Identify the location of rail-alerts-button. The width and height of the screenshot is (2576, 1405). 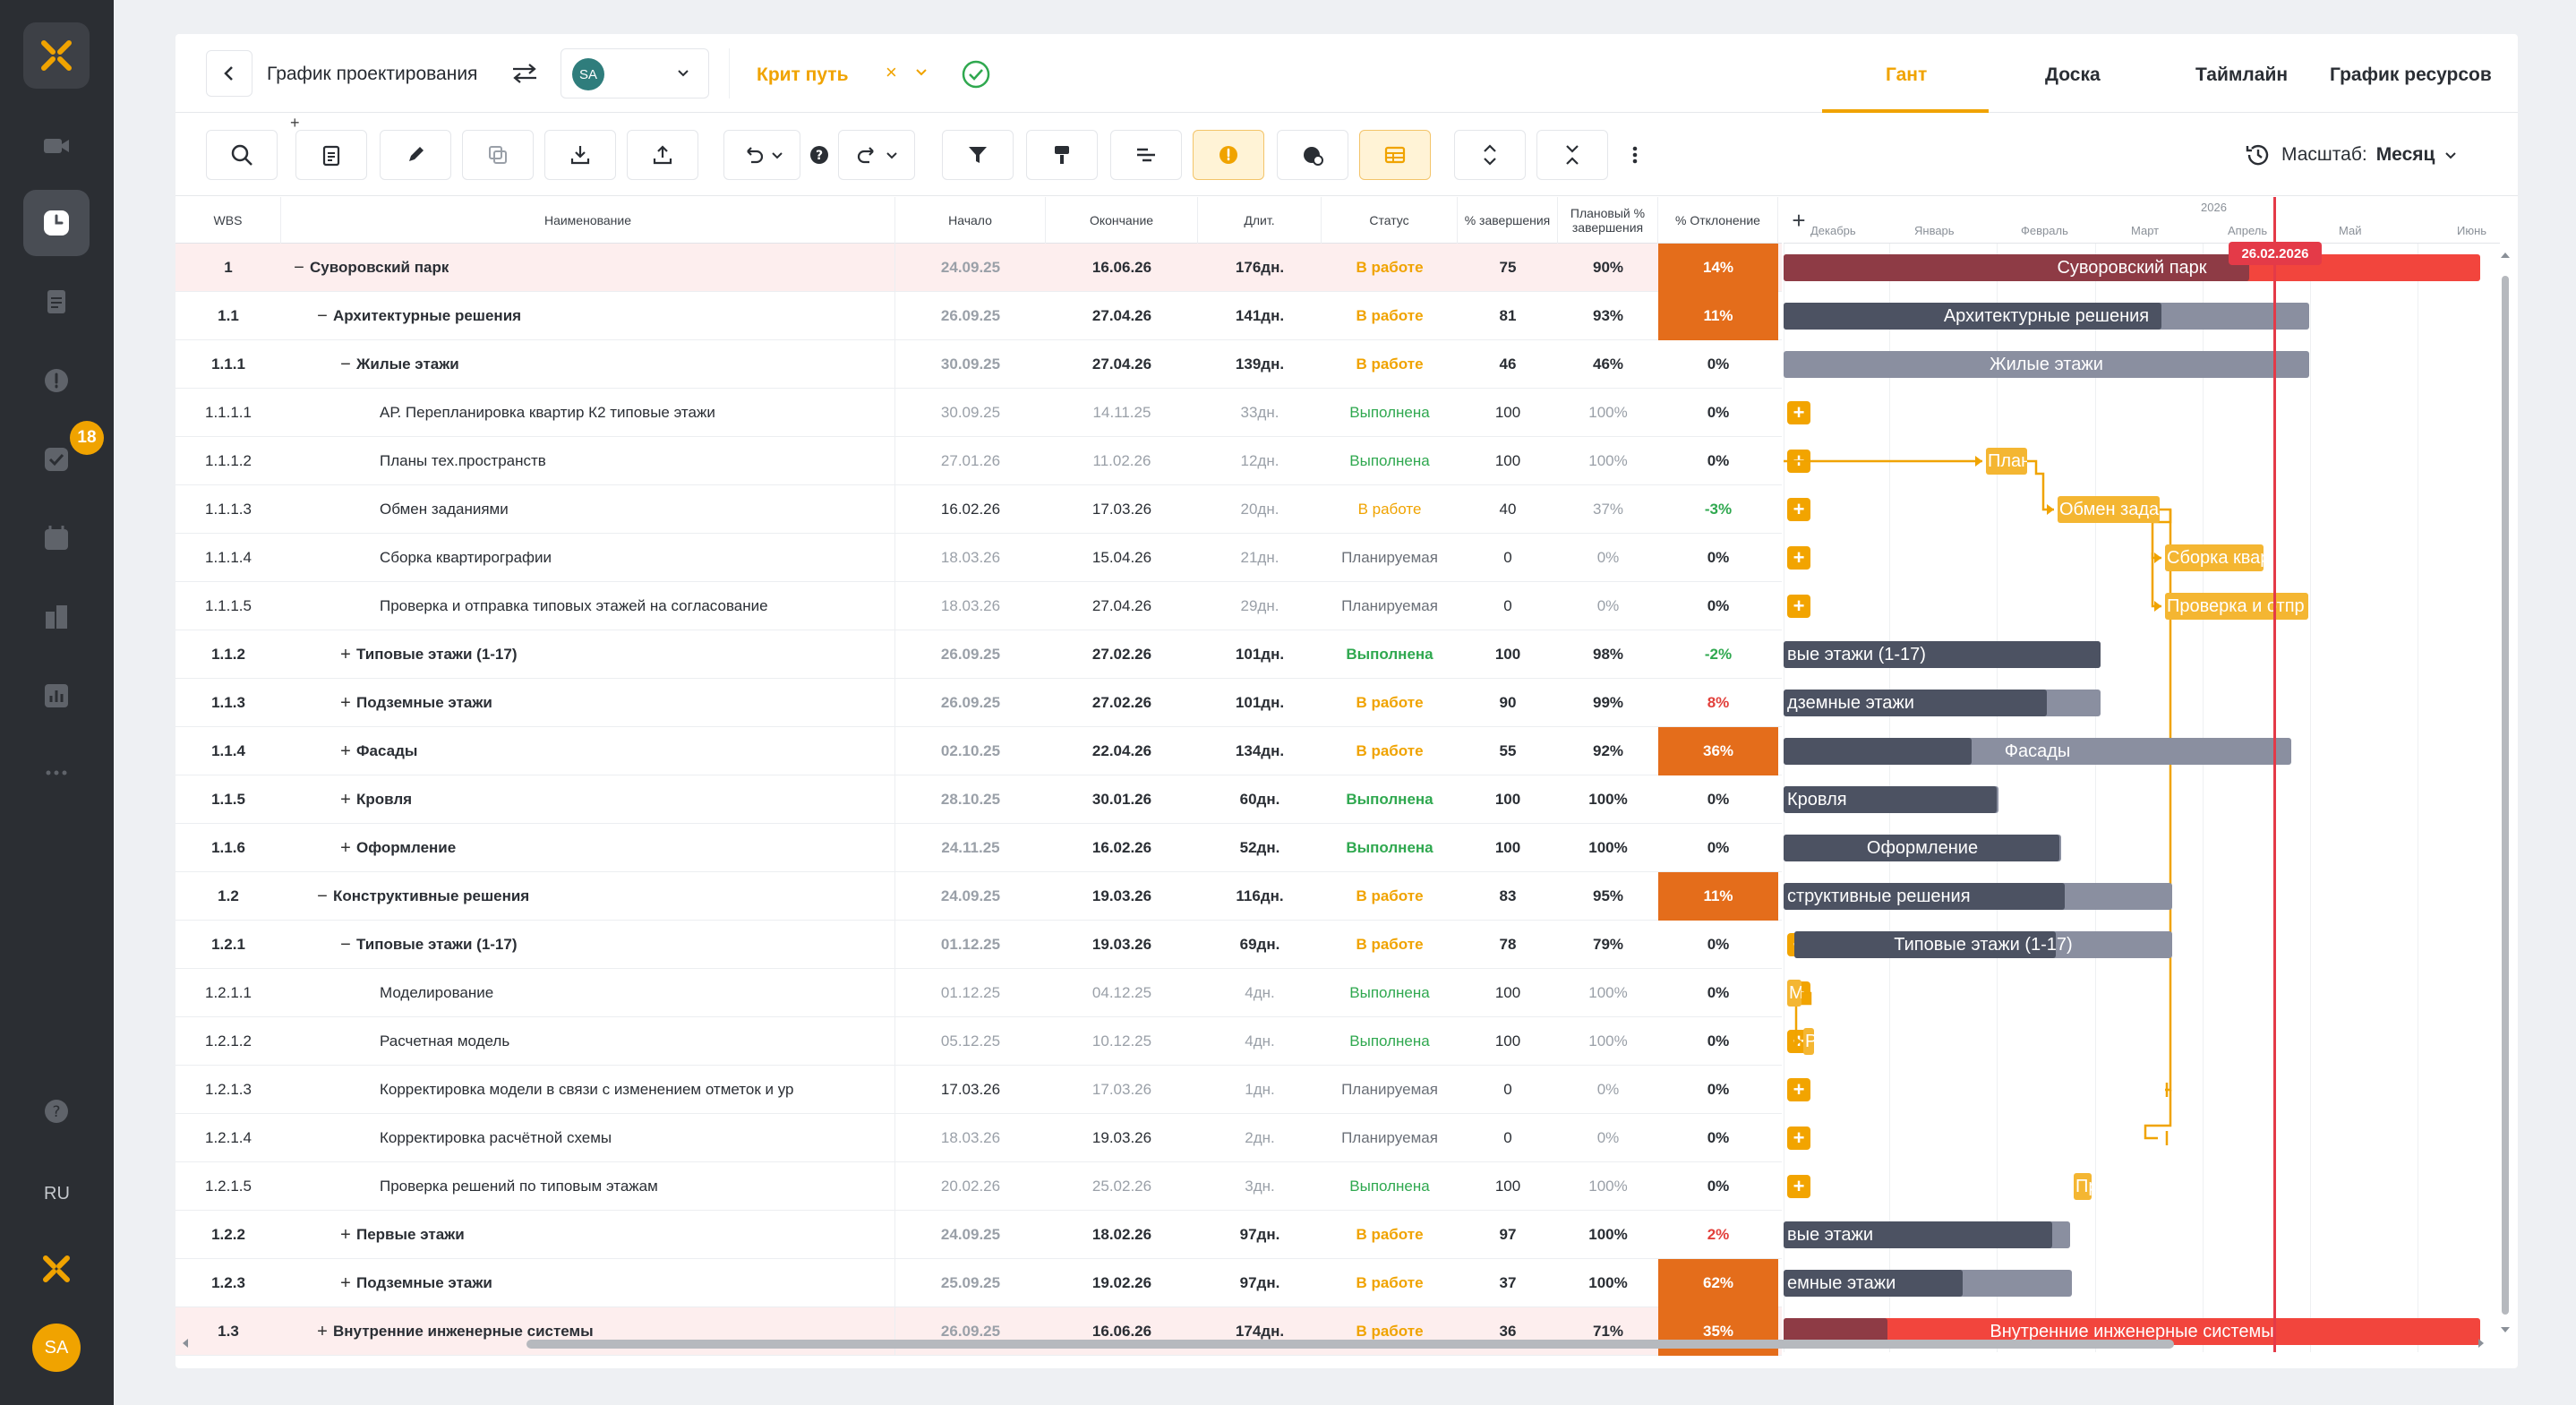
(57, 380).